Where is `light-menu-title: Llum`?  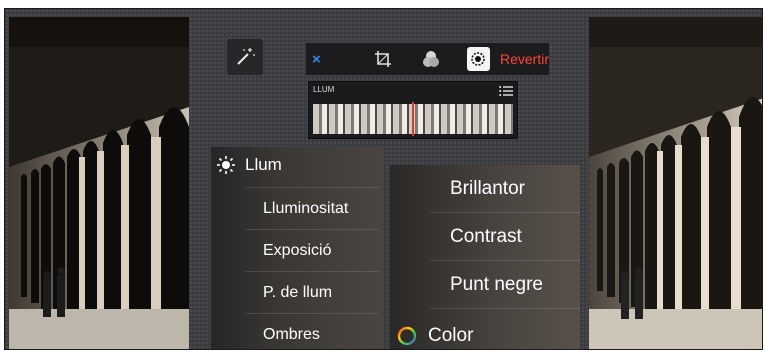 light-menu-title: Llum is located at coordinates (263, 164).